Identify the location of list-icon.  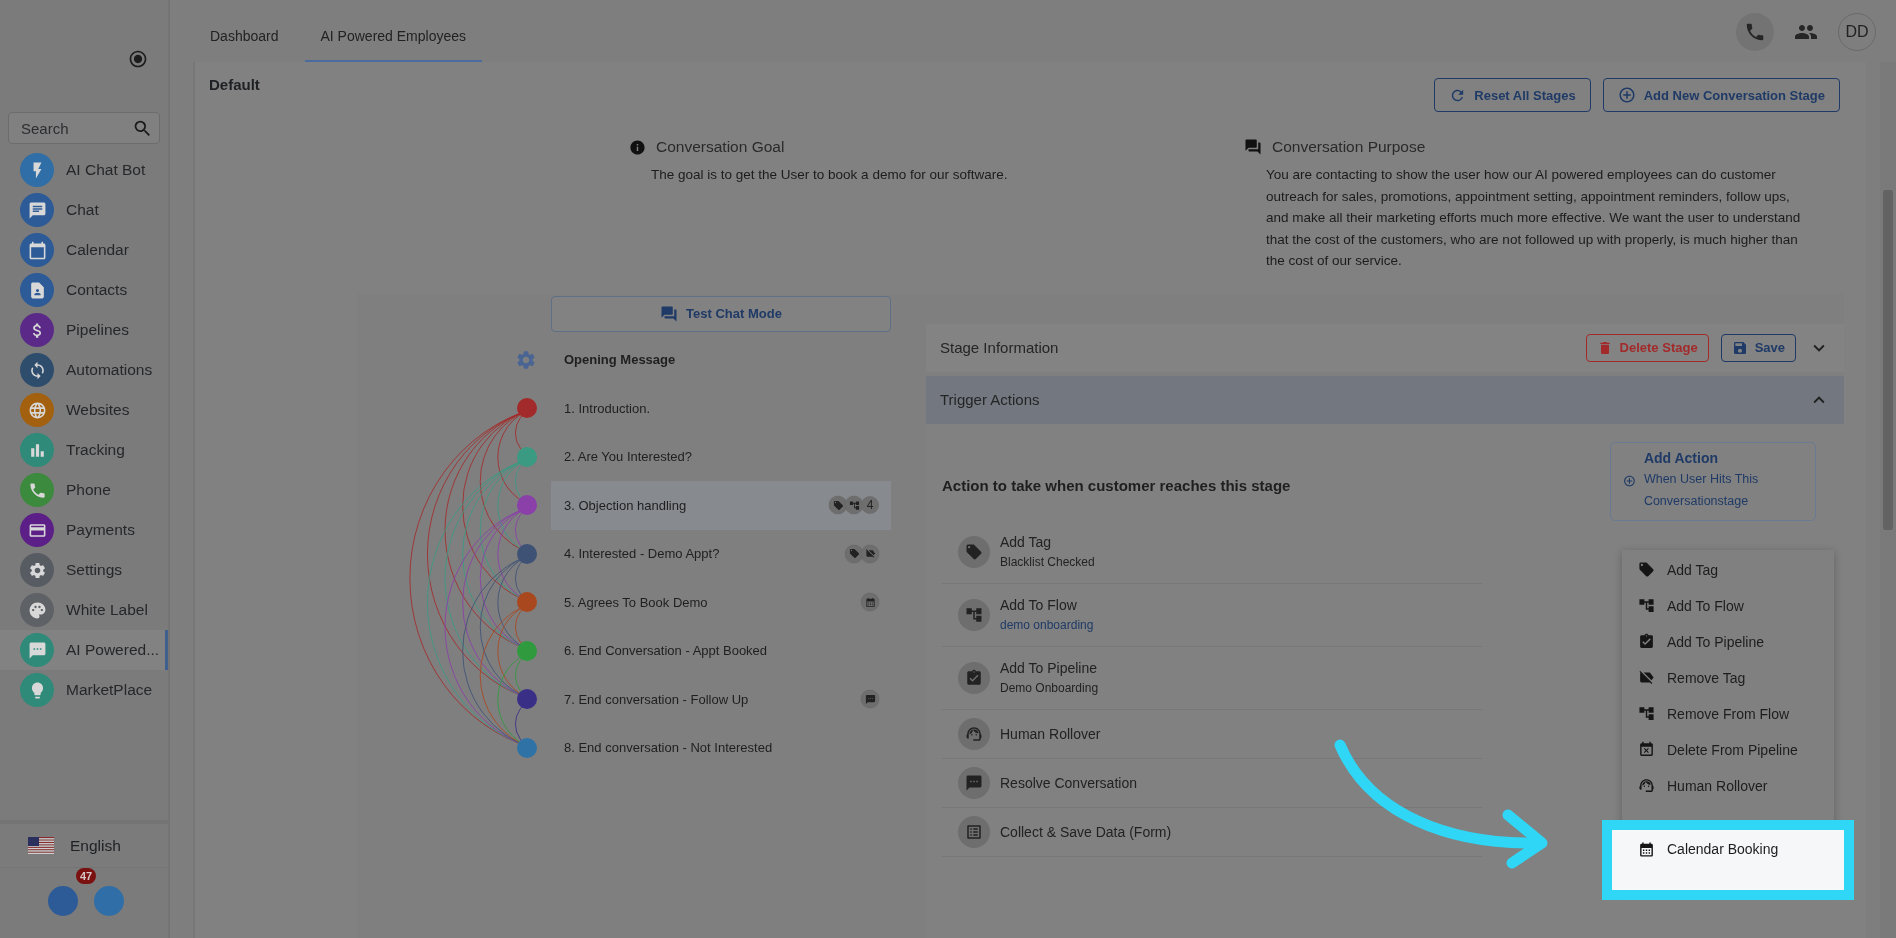
(974, 831).